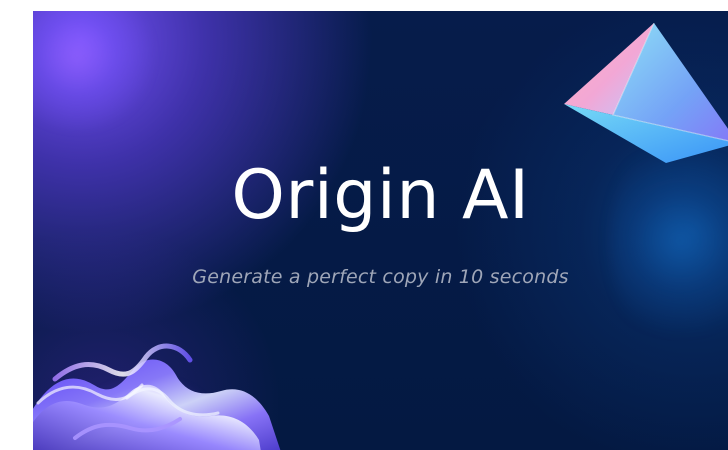 This screenshot has height=450, width=728. I want to click on hero-subtitle: Generate a perfect copy in 10 seconds, so click(380, 277).